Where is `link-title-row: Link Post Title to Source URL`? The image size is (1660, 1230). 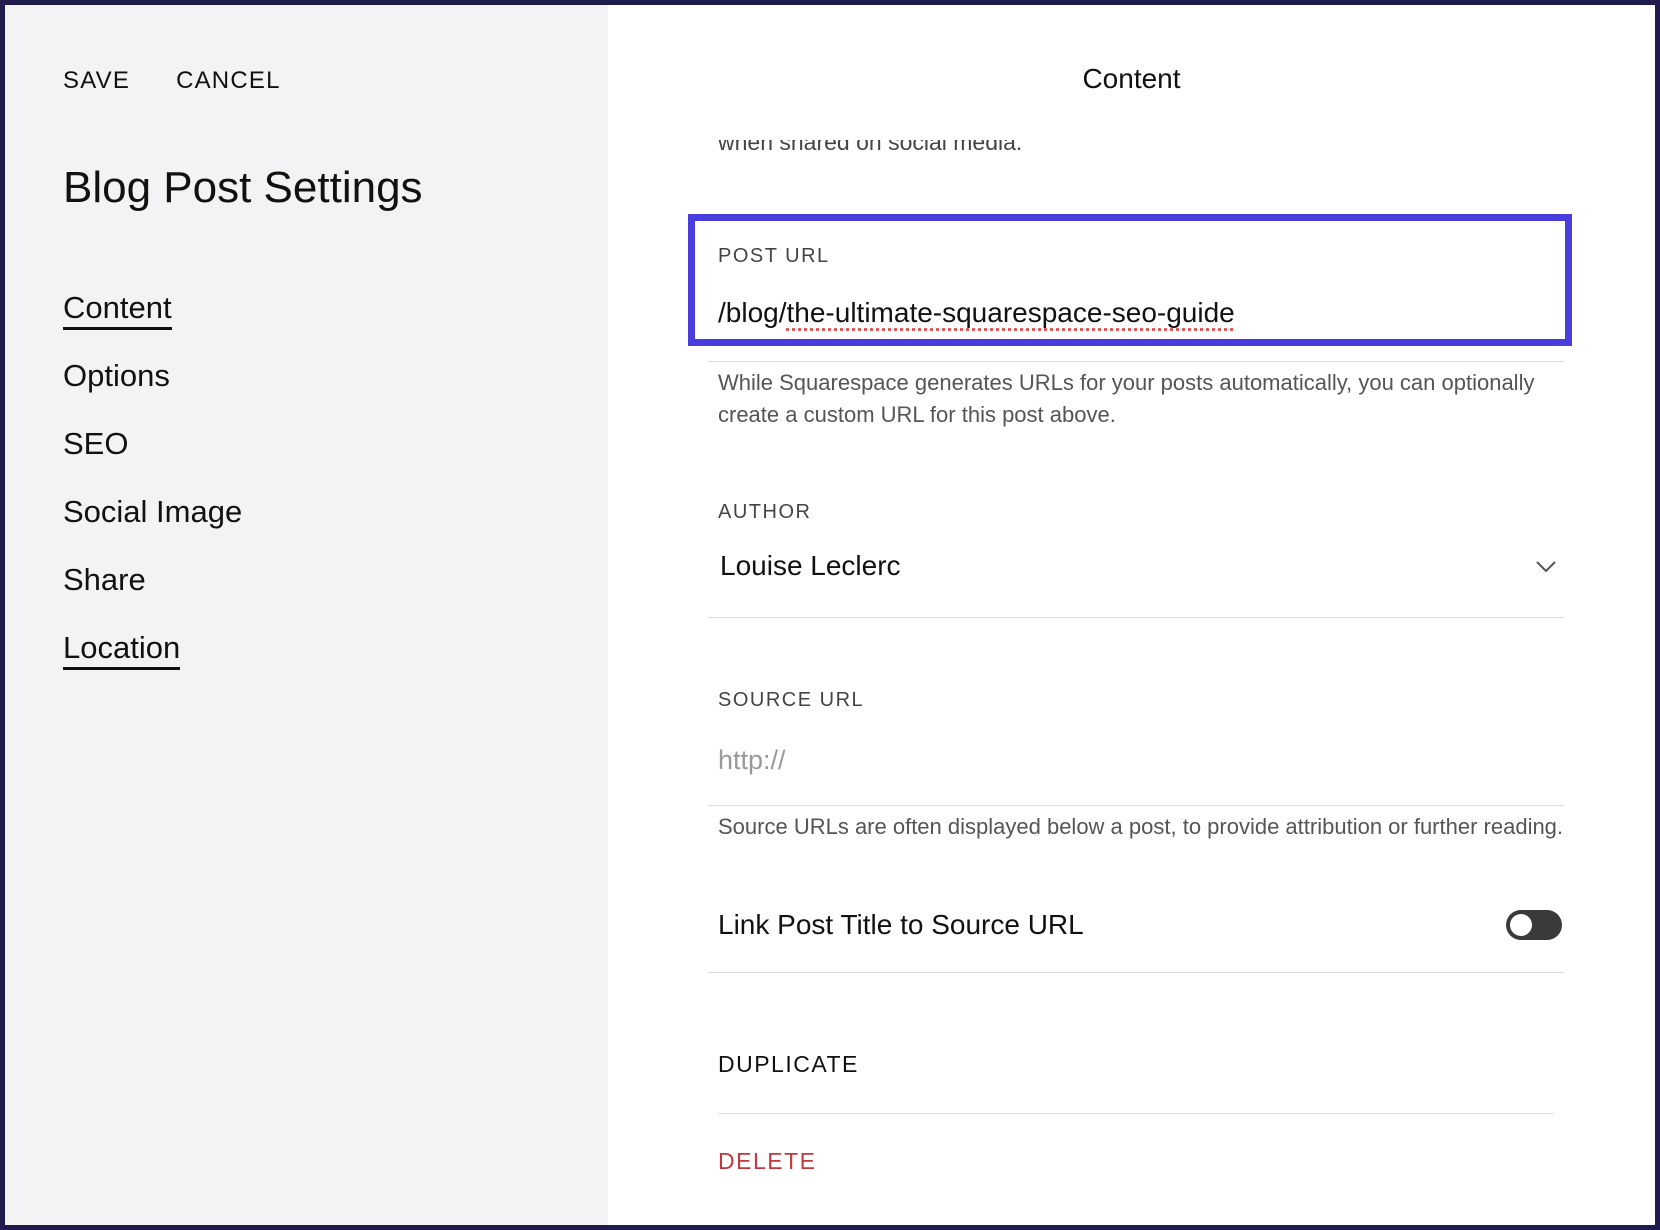
link-title-row: Link Post Title to Source URL is located at coordinates (1141, 925).